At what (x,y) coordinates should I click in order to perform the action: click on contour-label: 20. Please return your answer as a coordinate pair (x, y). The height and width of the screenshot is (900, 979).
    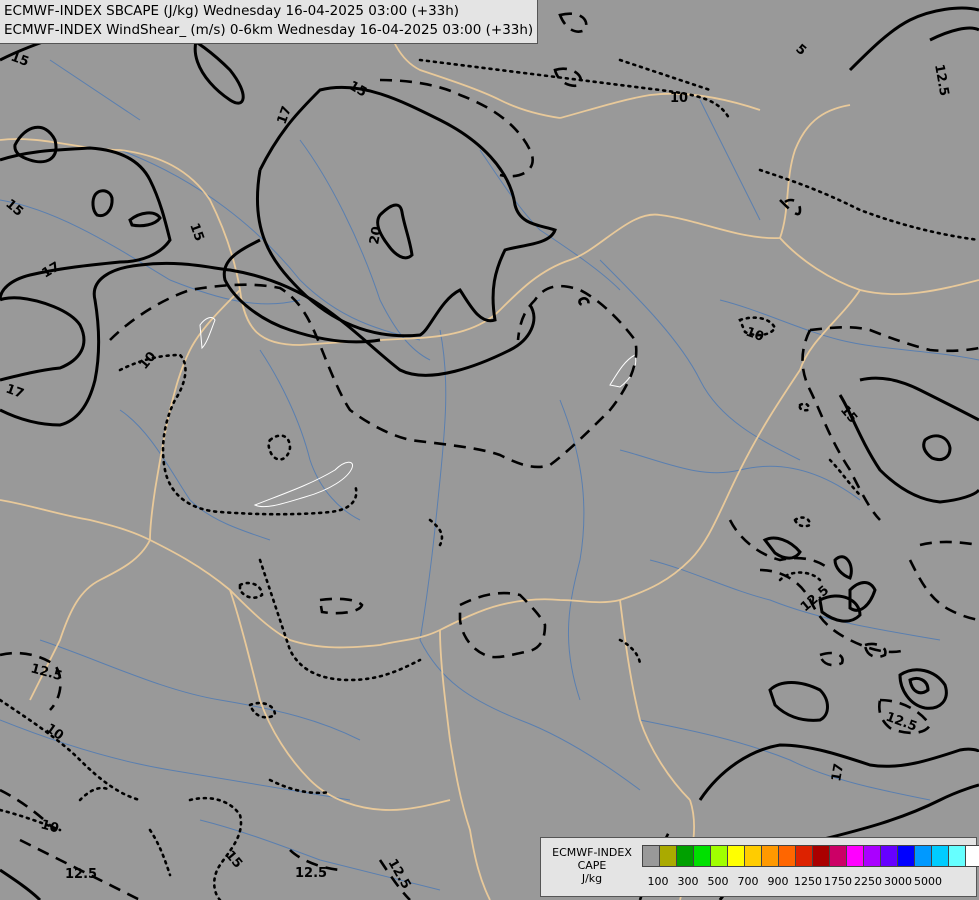
    Looking at the image, I should click on (376, 235).